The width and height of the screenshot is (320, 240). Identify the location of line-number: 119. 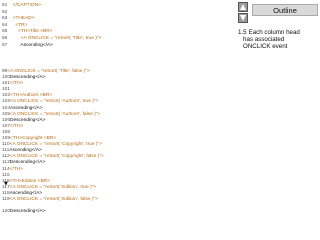
(6, 199).